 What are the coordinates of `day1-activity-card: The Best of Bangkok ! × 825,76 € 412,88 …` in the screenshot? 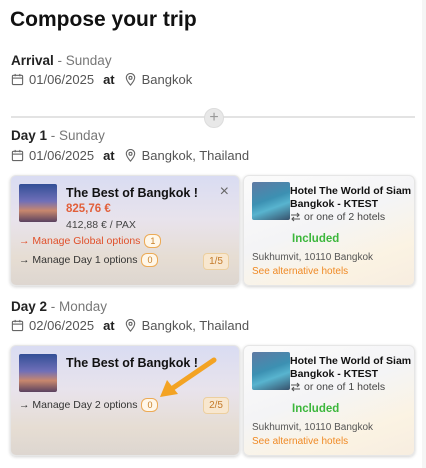 It's located at (125, 230).